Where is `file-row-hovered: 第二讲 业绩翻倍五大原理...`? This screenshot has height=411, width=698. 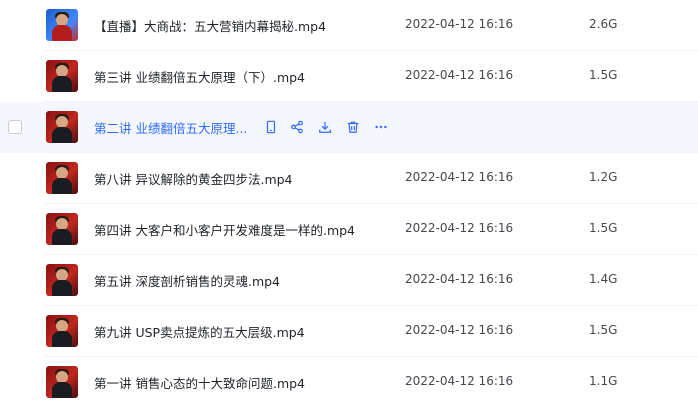 file-row-hovered: 第二讲 业绩翻倍五大原理... is located at coordinates (349, 127).